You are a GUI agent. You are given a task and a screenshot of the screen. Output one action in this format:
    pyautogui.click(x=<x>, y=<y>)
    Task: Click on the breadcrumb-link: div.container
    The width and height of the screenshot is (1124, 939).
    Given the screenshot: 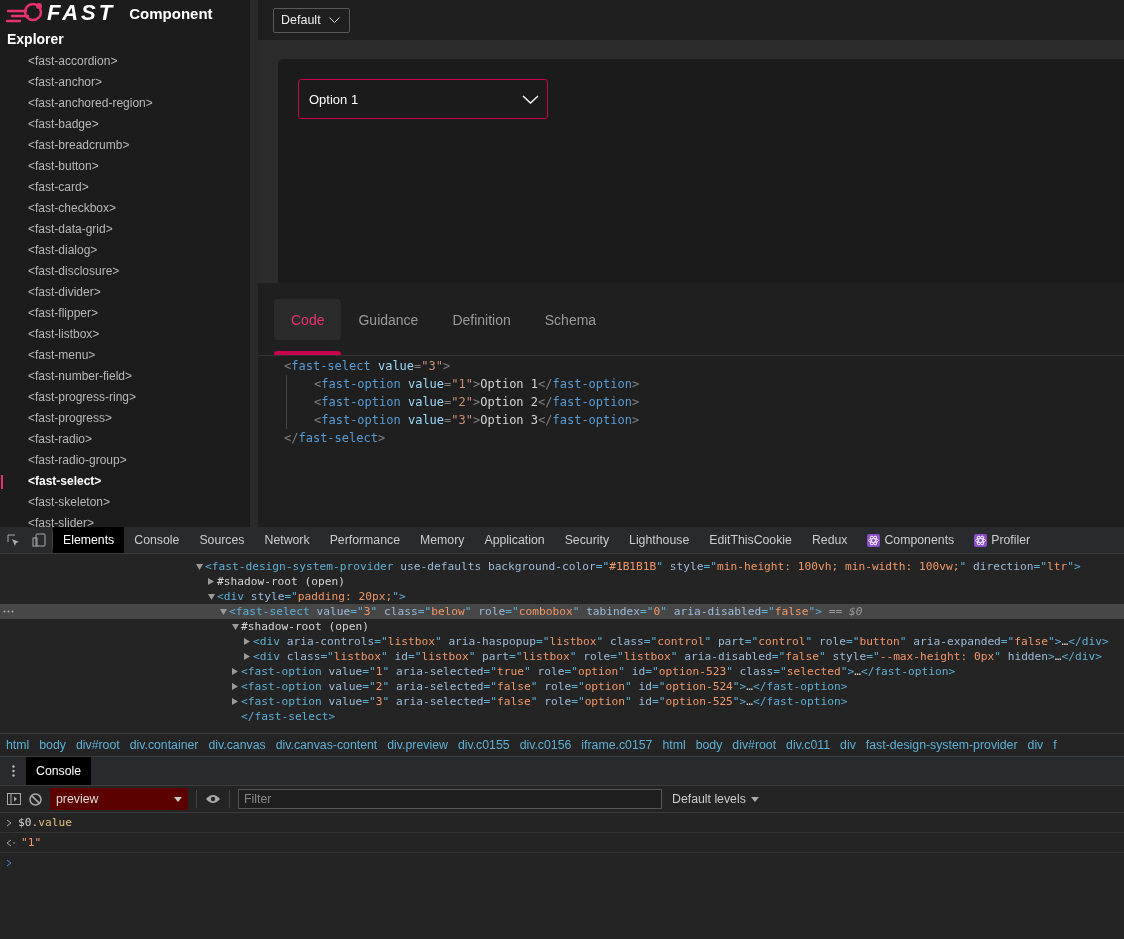 What is the action you would take?
    pyautogui.click(x=164, y=745)
    